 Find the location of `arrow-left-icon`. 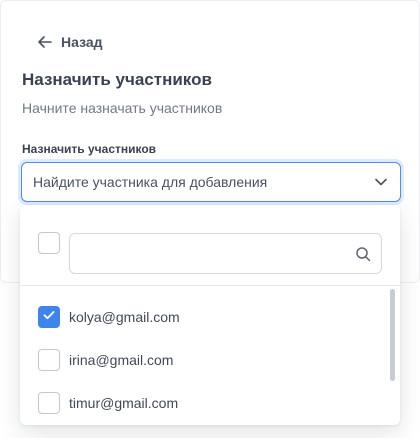

arrow-left-icon is located at coordinates (45, 42).